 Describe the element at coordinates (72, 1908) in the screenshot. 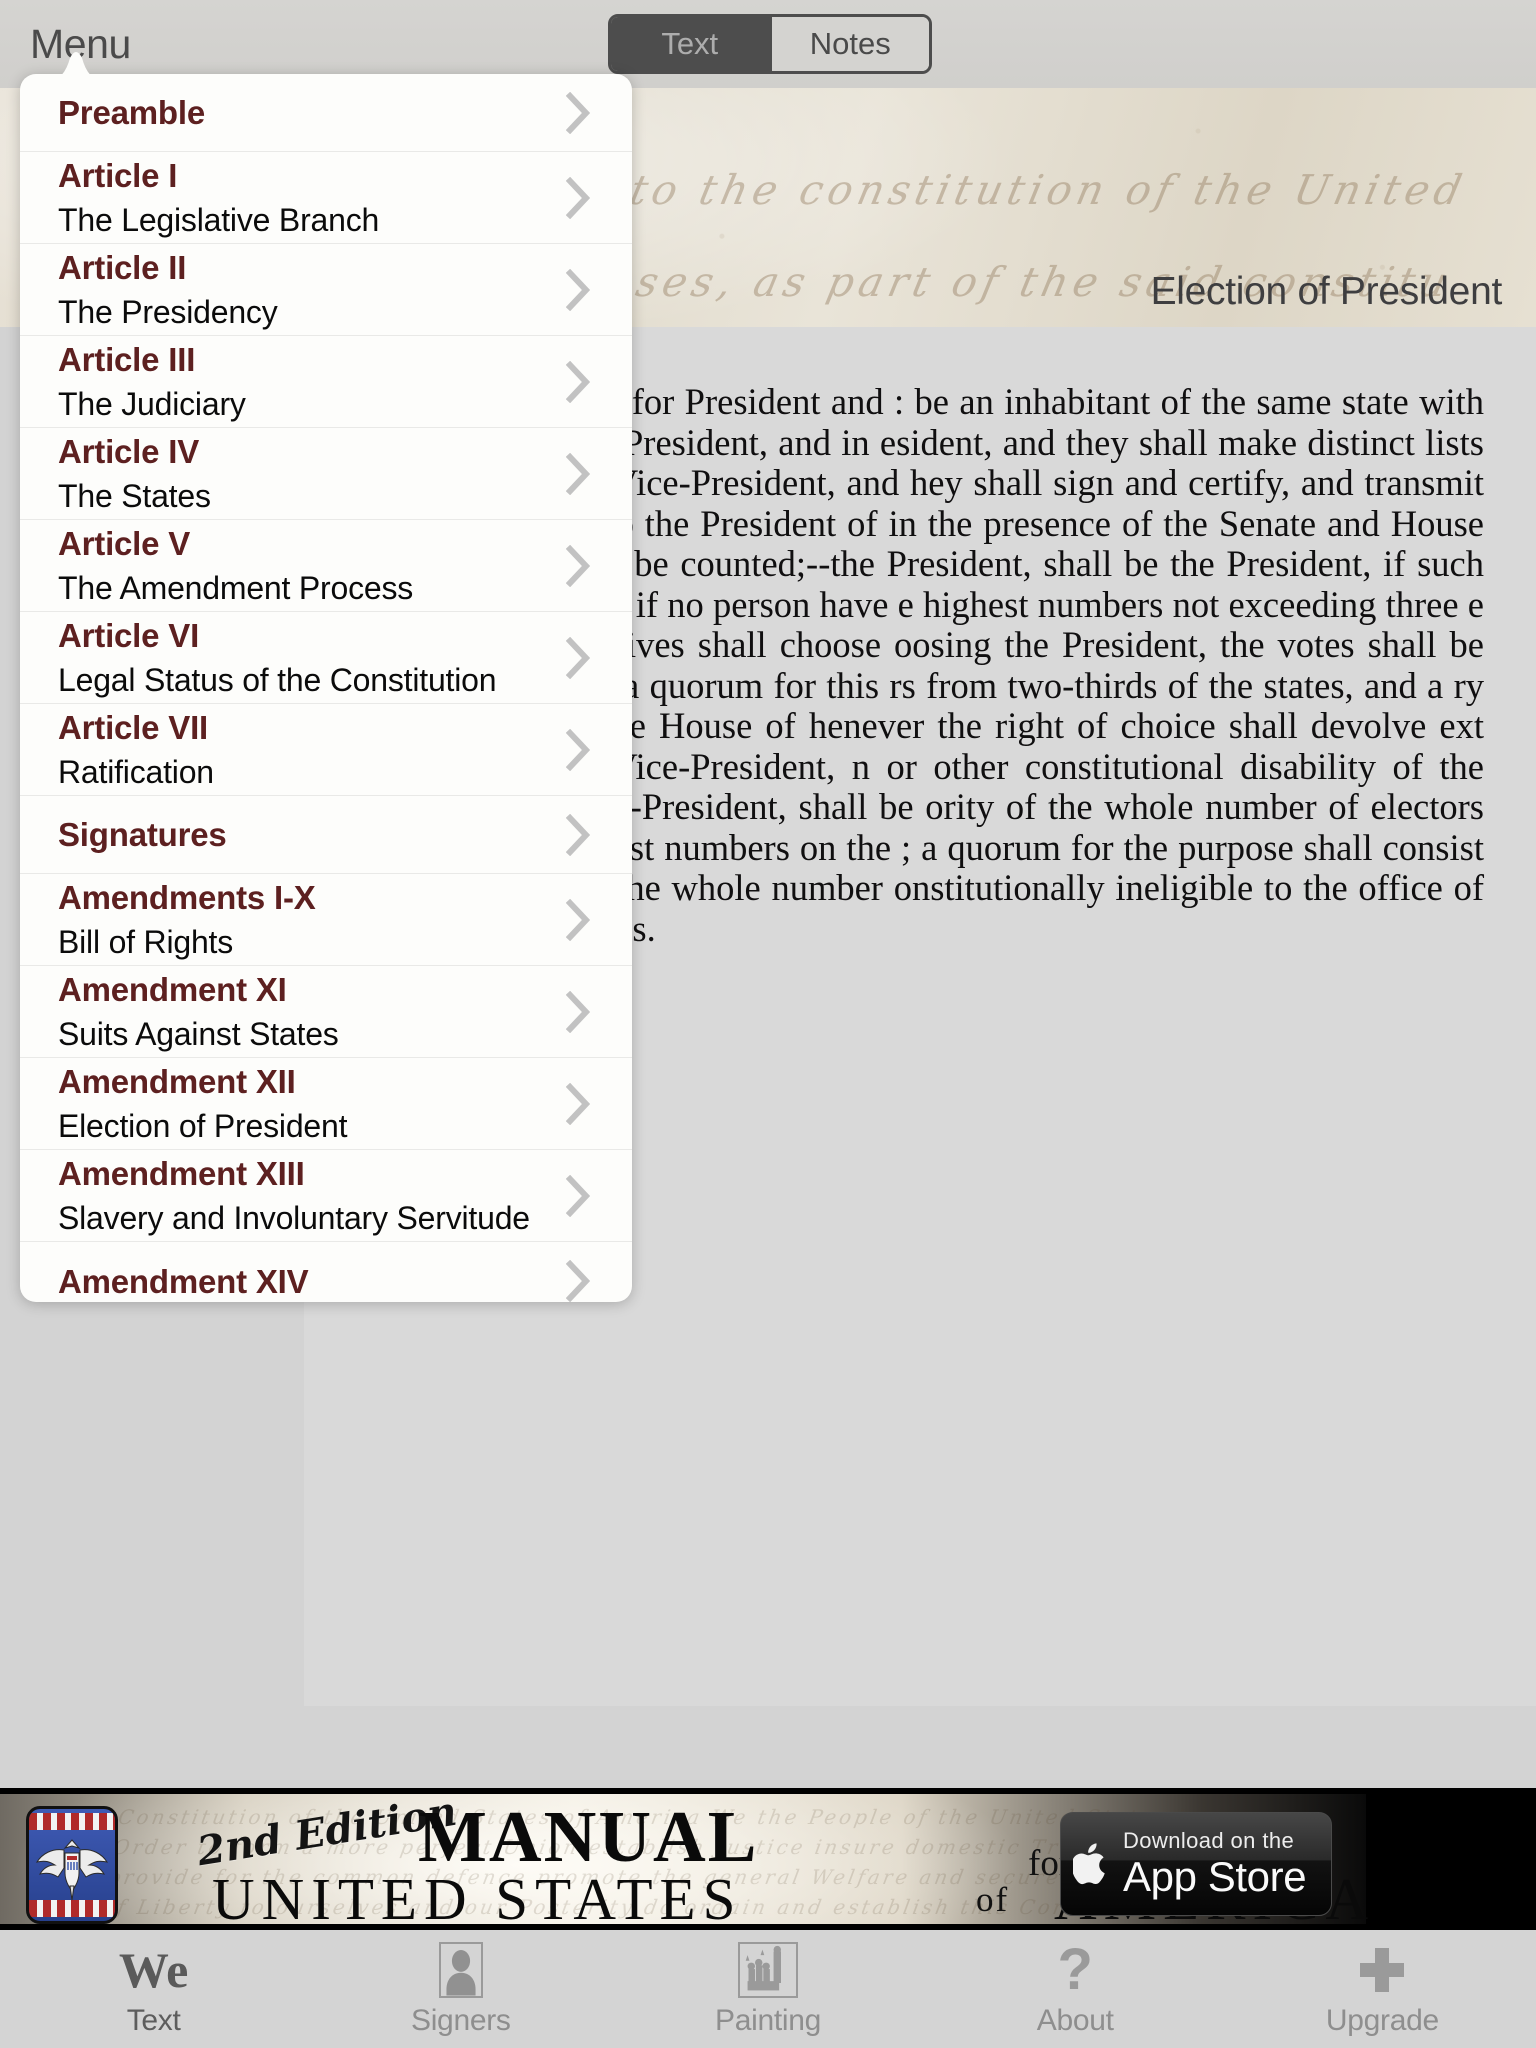

I see `emblem-band-bottom` at that location.